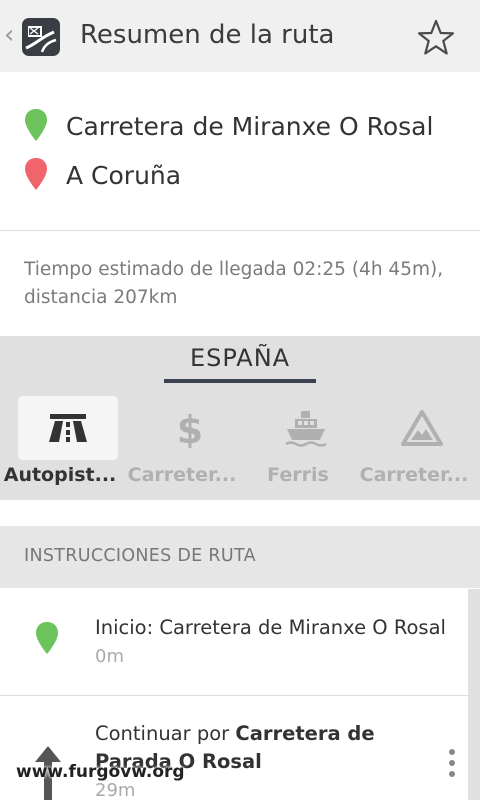 This screenshot has height=800, width=480. Describe the element at coordinates (9, 35) in the screenshot. I see `chevron-left-icon: ‹` at that location.